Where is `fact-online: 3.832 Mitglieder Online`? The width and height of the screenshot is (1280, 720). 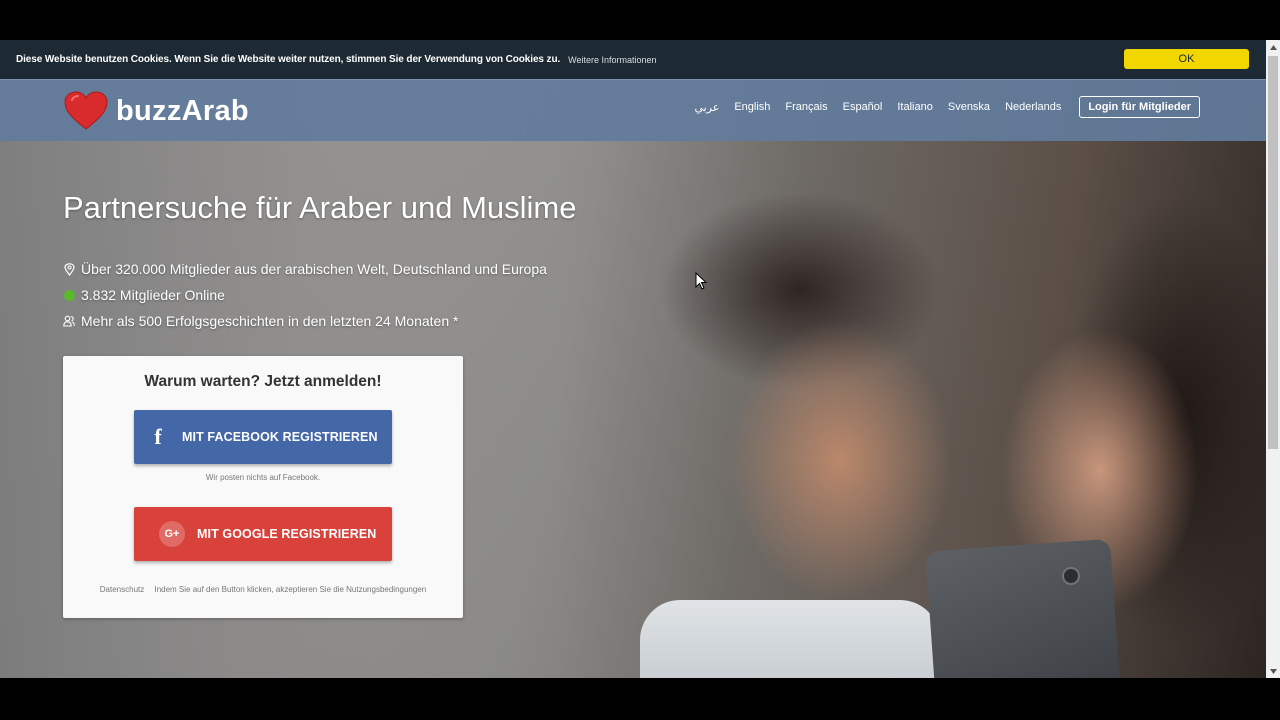
fact-online: 3.832 Mitglieder Online is located at coordinates (305, 295).